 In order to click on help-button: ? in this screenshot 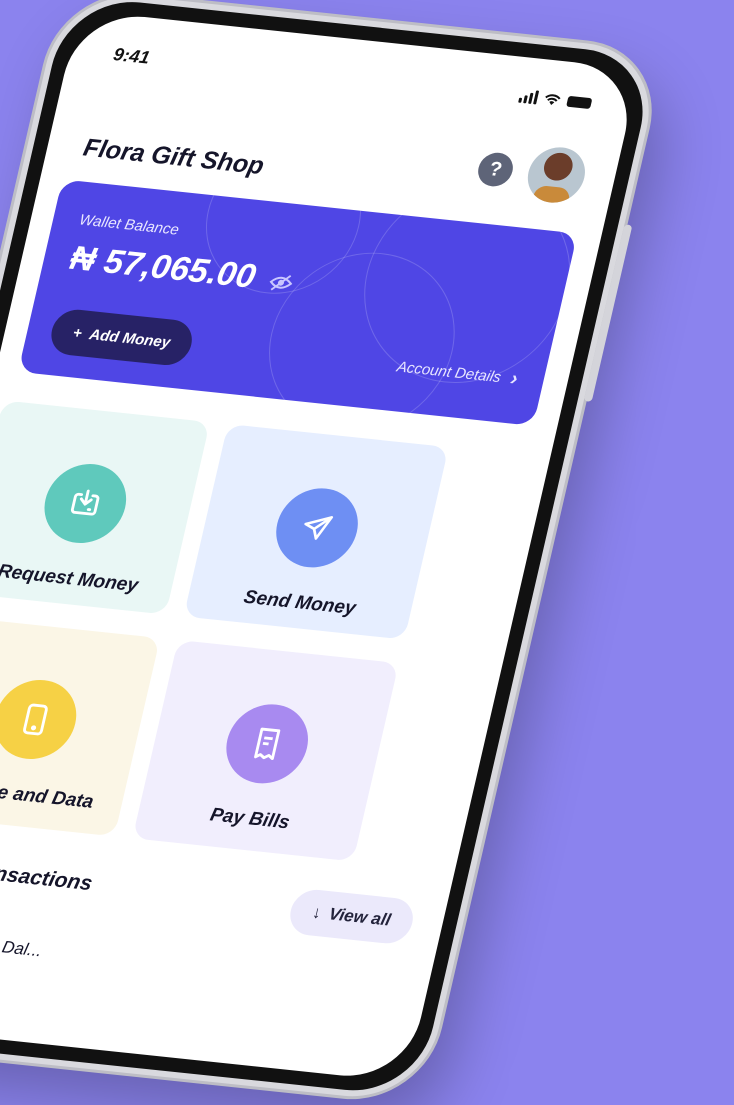, I will do `click(495, 170)`.